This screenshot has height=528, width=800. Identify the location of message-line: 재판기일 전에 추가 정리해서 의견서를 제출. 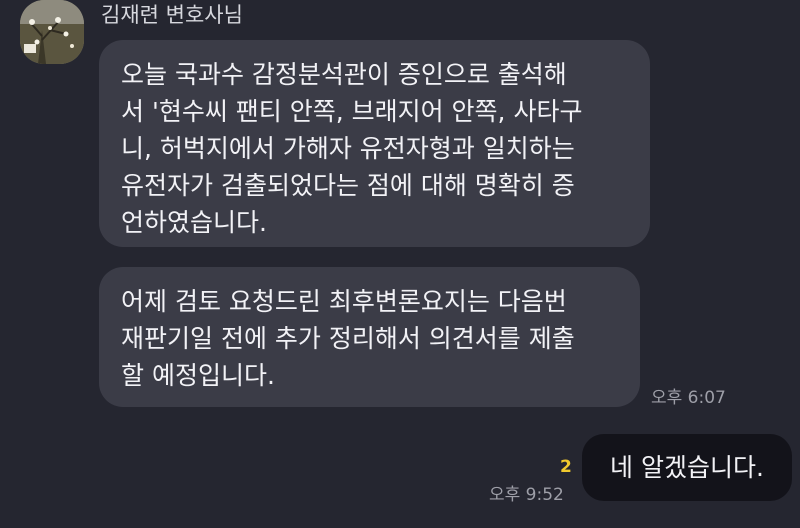
(348, 338).